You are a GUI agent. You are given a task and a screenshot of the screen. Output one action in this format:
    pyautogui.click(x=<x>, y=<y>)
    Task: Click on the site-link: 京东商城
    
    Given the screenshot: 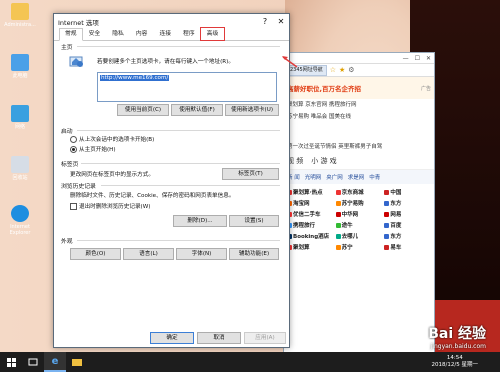 What is the action you would take?
    pyautogui.click(x=359, y=192)
    